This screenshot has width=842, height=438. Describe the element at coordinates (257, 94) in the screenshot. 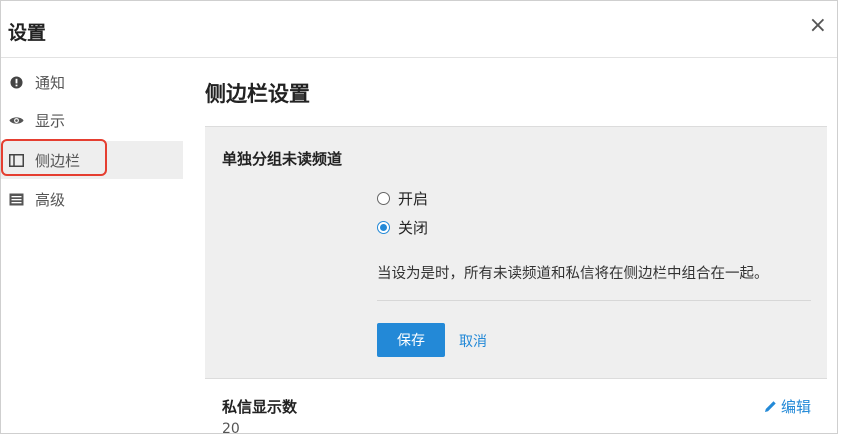

I see `page-title: 侧边栏设置` at that location.